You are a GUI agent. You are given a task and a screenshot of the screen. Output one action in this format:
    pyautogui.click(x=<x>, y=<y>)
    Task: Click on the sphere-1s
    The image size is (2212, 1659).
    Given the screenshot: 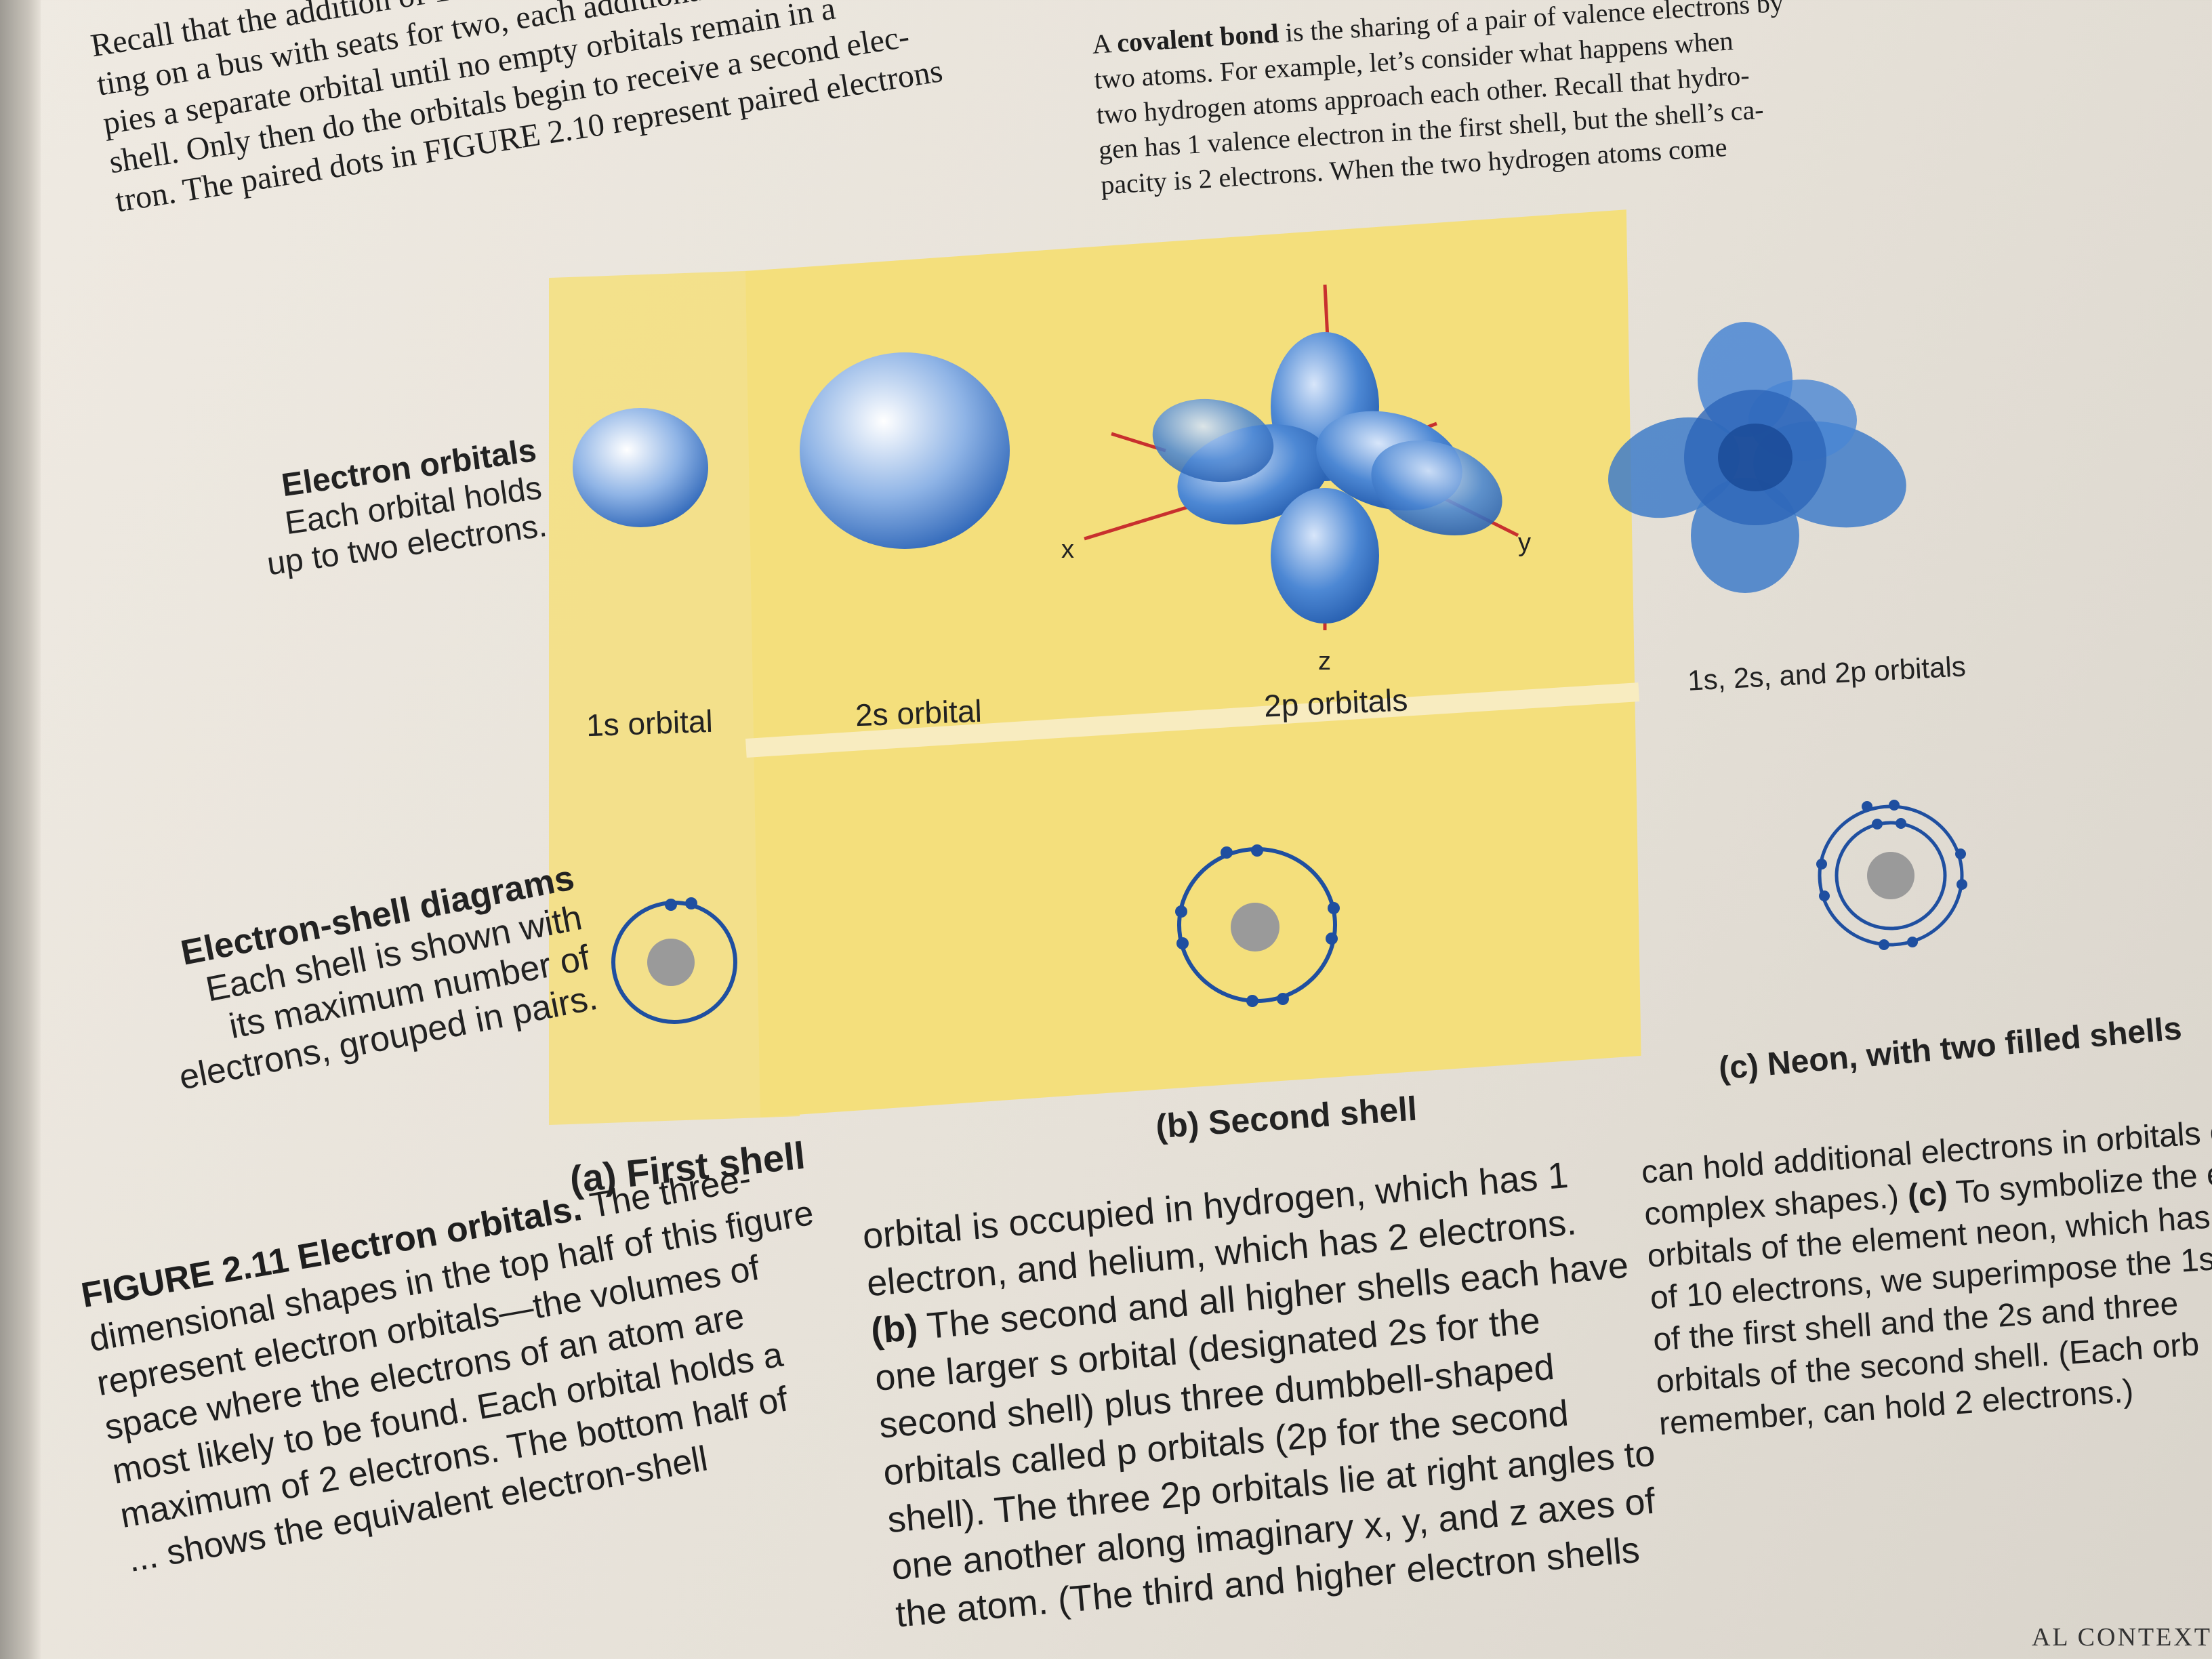 What is the action you would take?
    pyautogui.click(x=1756, y=457)
    